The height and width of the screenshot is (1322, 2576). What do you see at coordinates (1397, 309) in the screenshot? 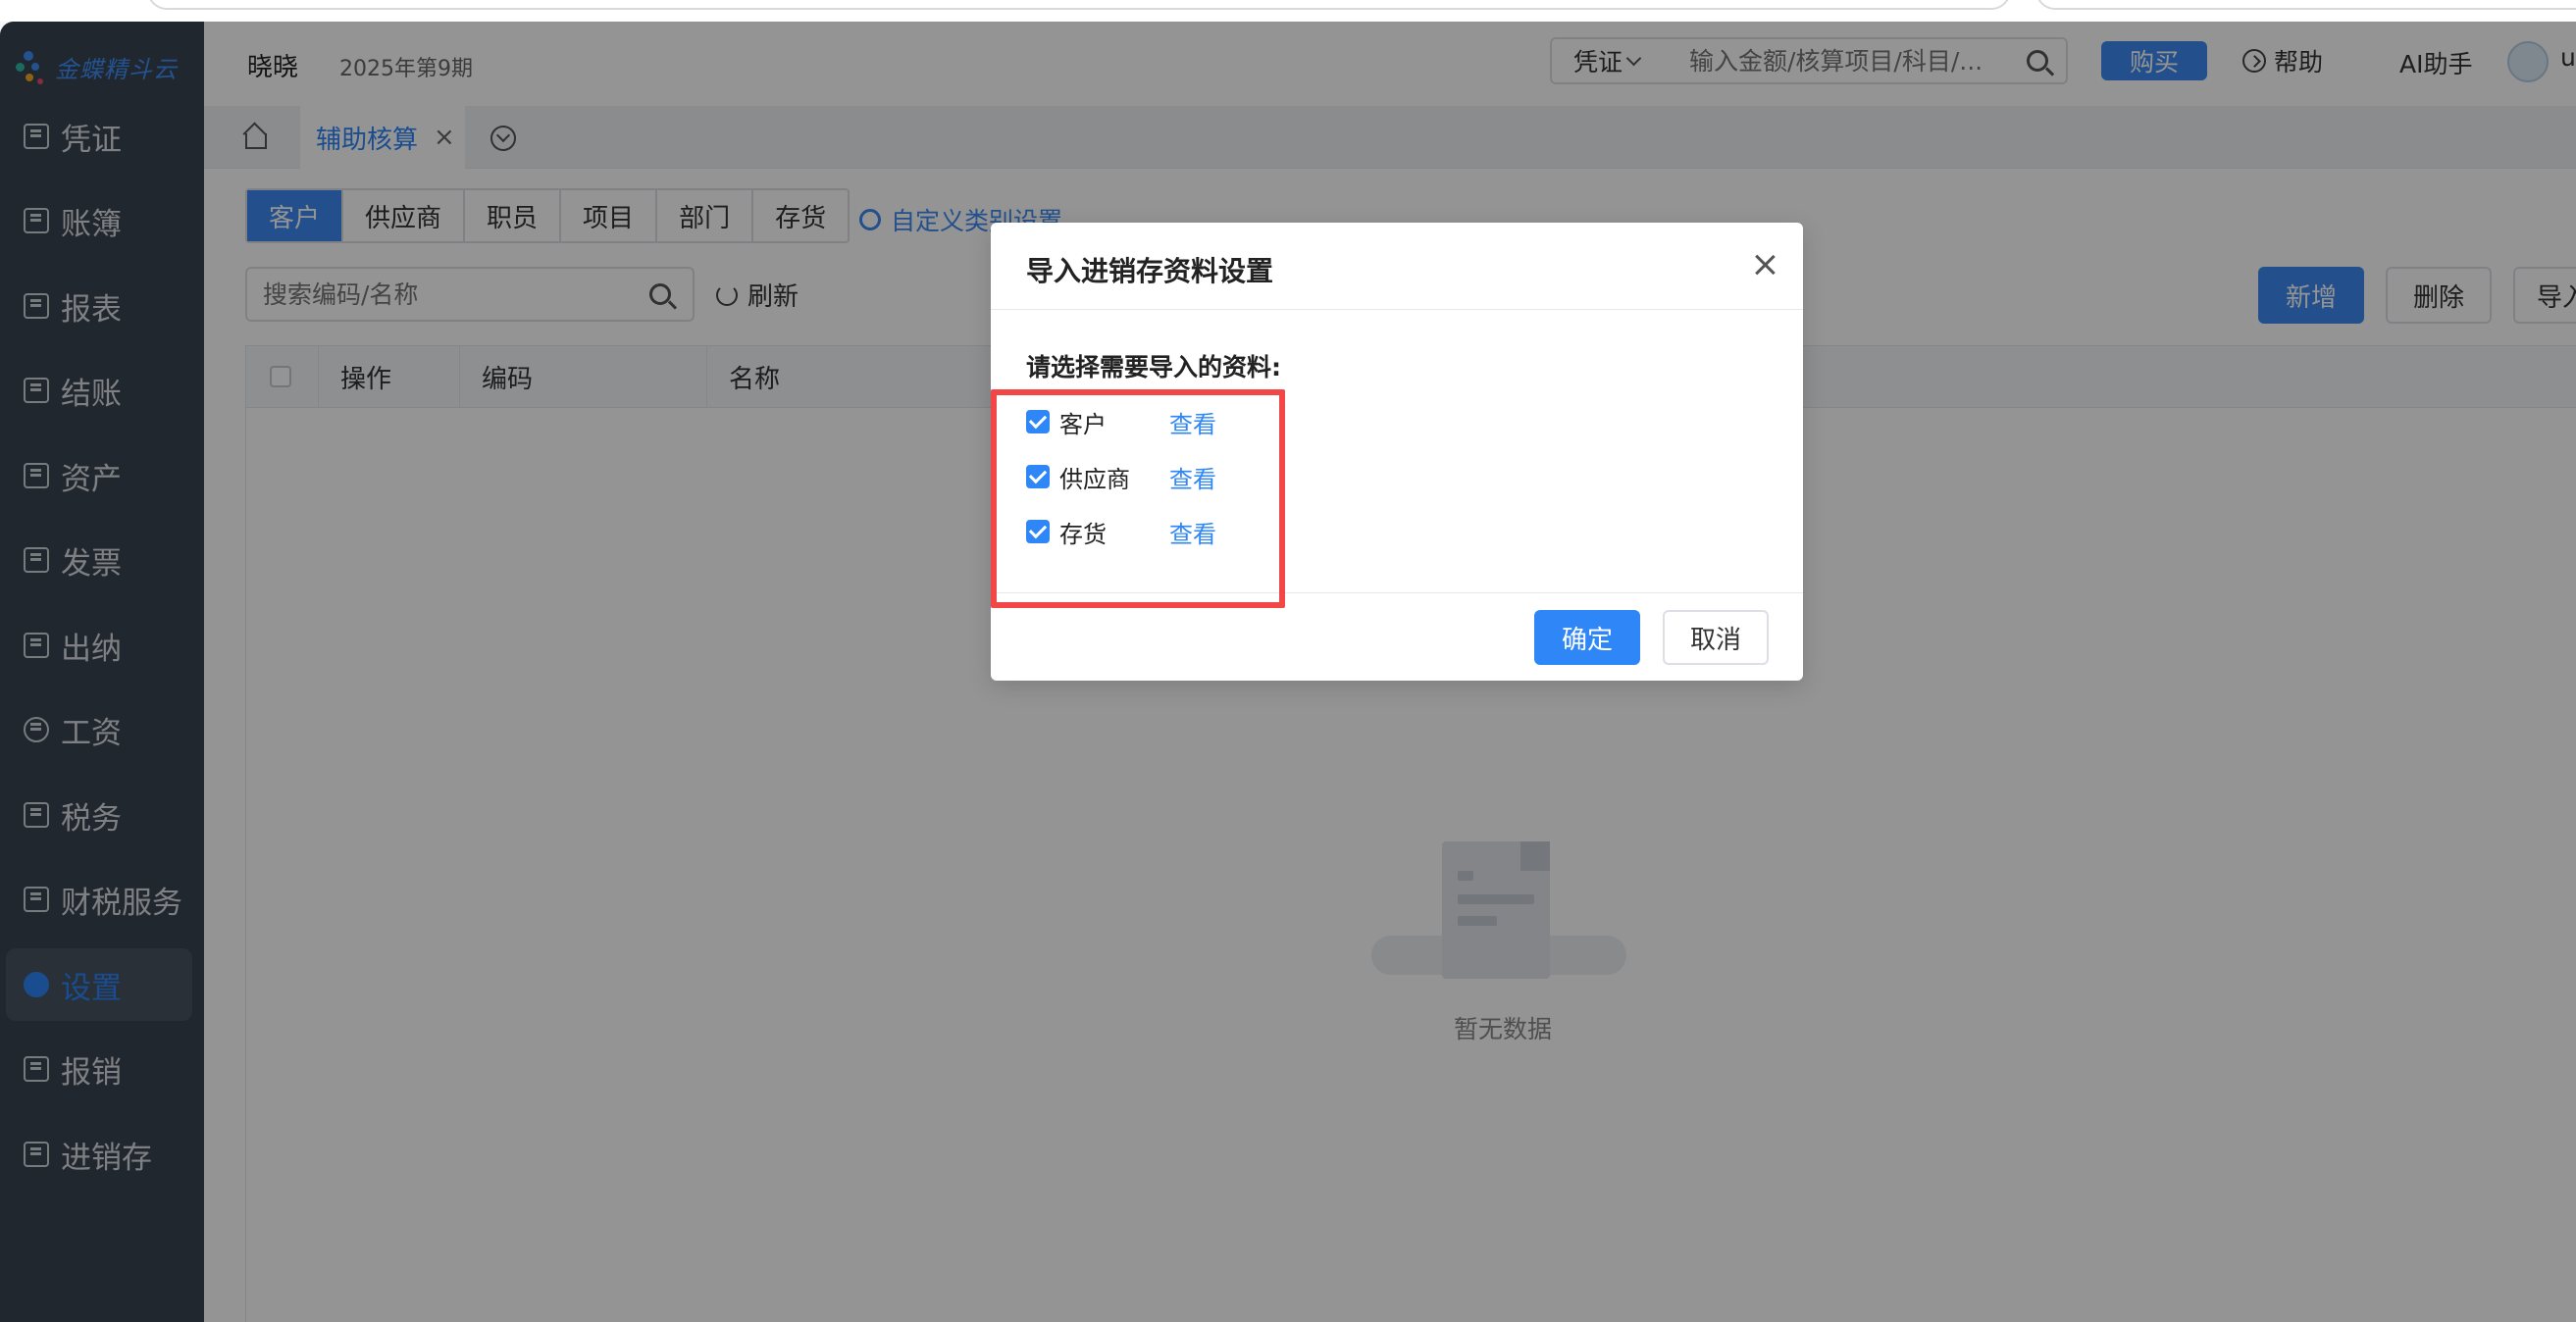
I see `divider` at bounding box center [1397, 309].